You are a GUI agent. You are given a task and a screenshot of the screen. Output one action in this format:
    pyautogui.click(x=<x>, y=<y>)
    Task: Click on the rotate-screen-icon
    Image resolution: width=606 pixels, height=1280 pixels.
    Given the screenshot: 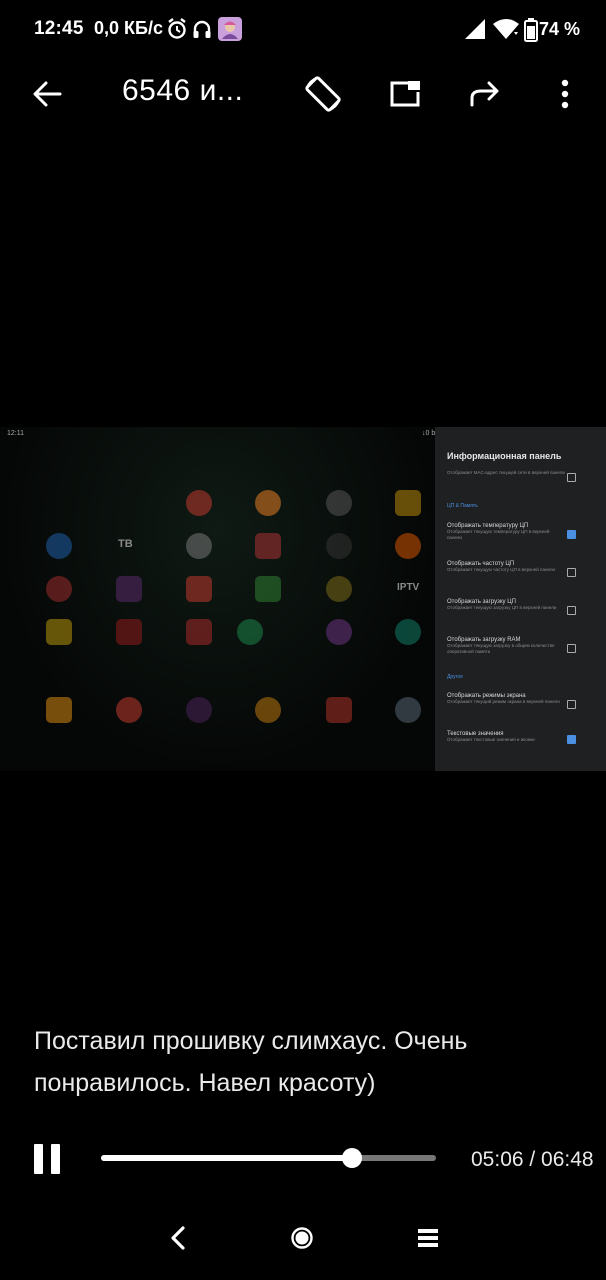 What is the action you would take?
    pyautogui.click(x=323, y=96)
    